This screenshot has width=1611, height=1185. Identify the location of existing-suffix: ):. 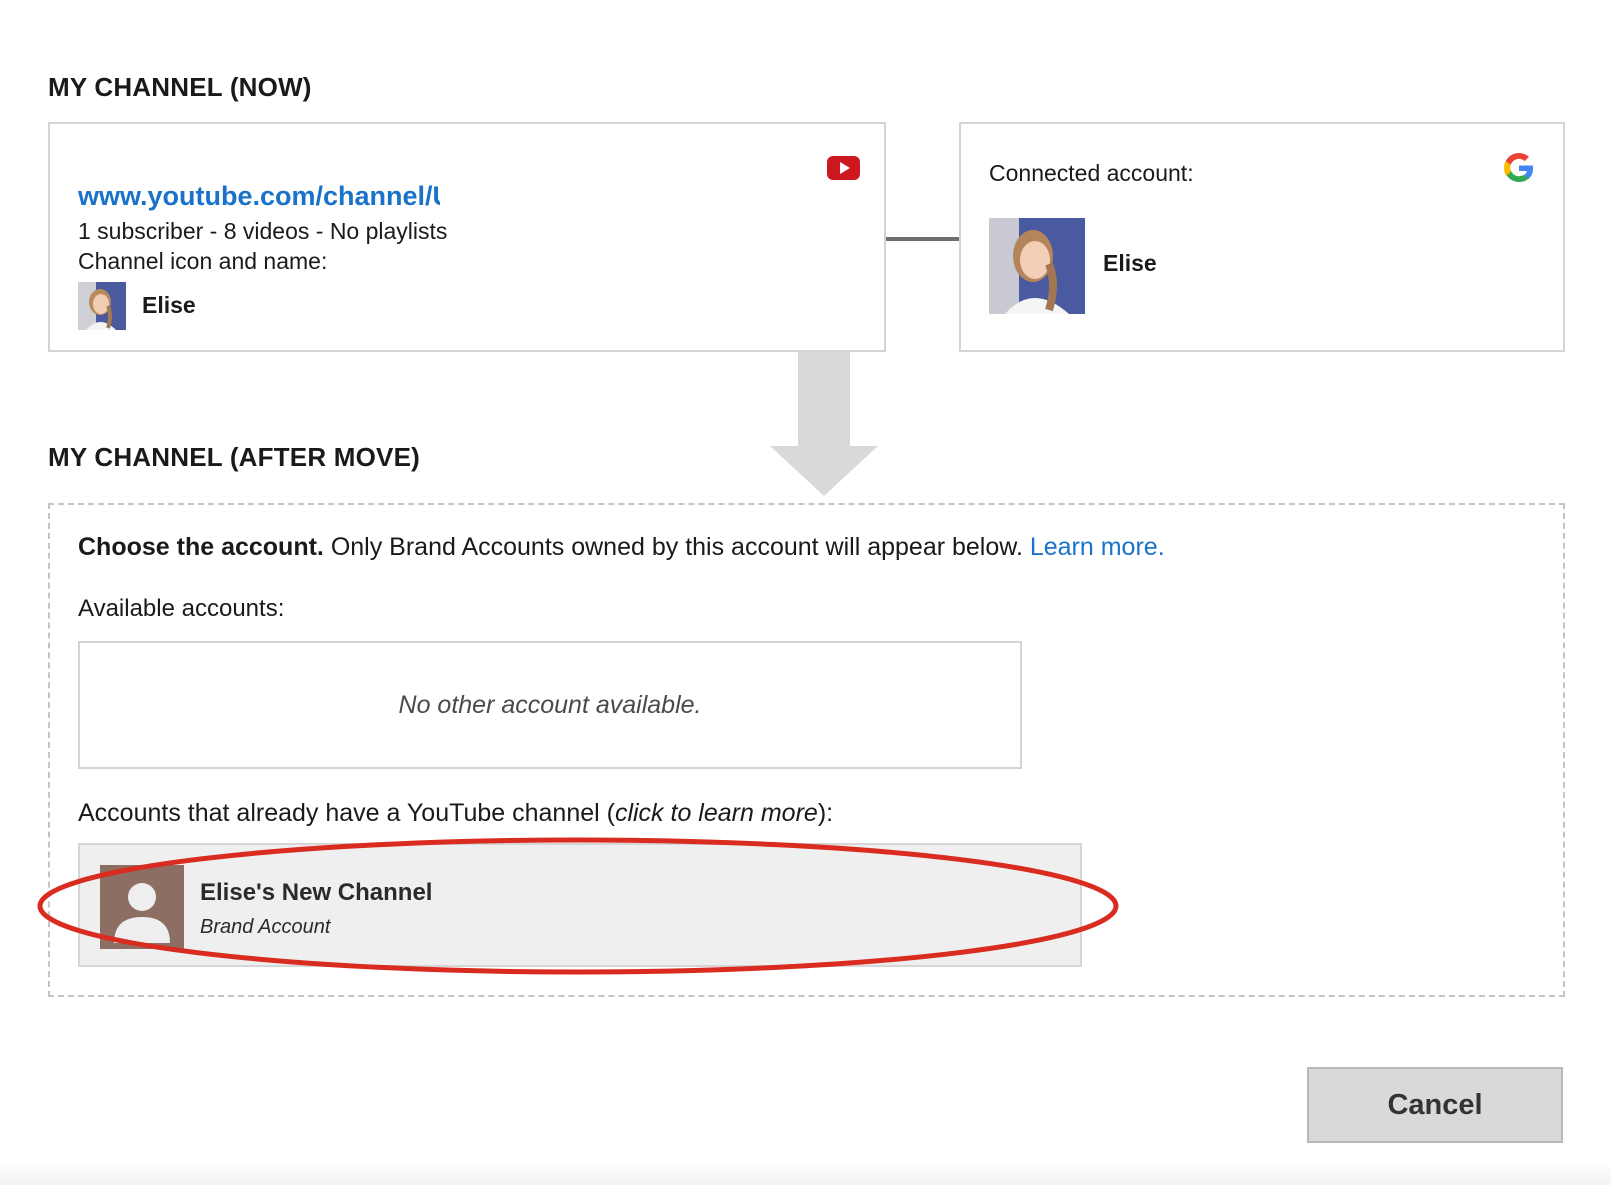
(825, 813).